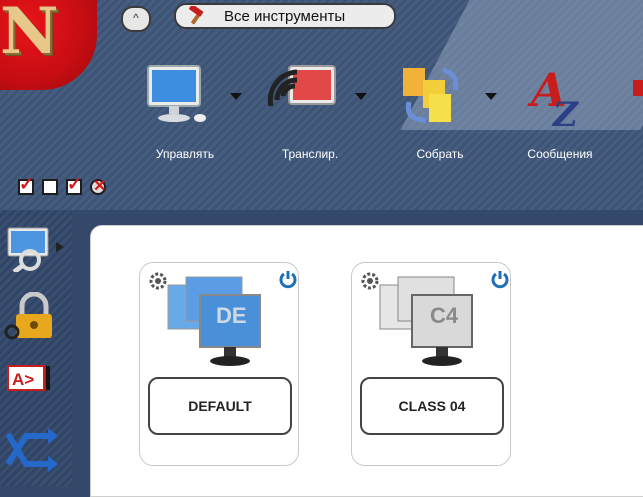 The width and height of the screenshot is (643, 497). Describe the element at coordinates (301, 86) in the screenshot. I see `broadcast-icon` at that location.